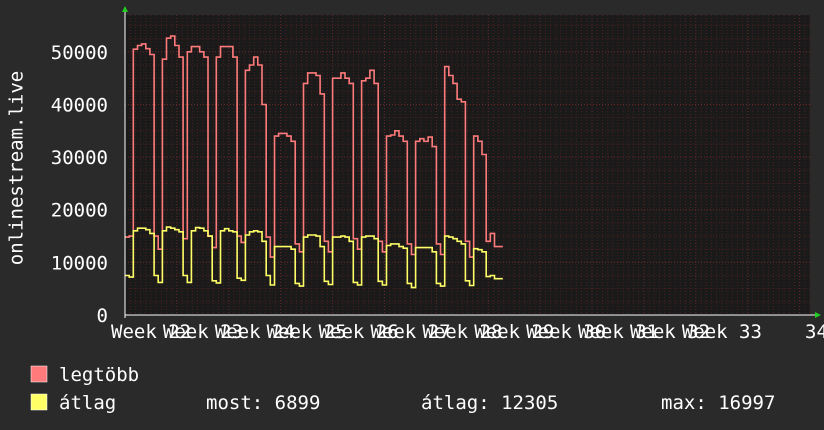 The width and height of the screenshot is (824, 430). What do you see at coordinates (87, 403) in the screenshot?
I see `legend-label-avg: átlag` at bounding box center [87, 403].